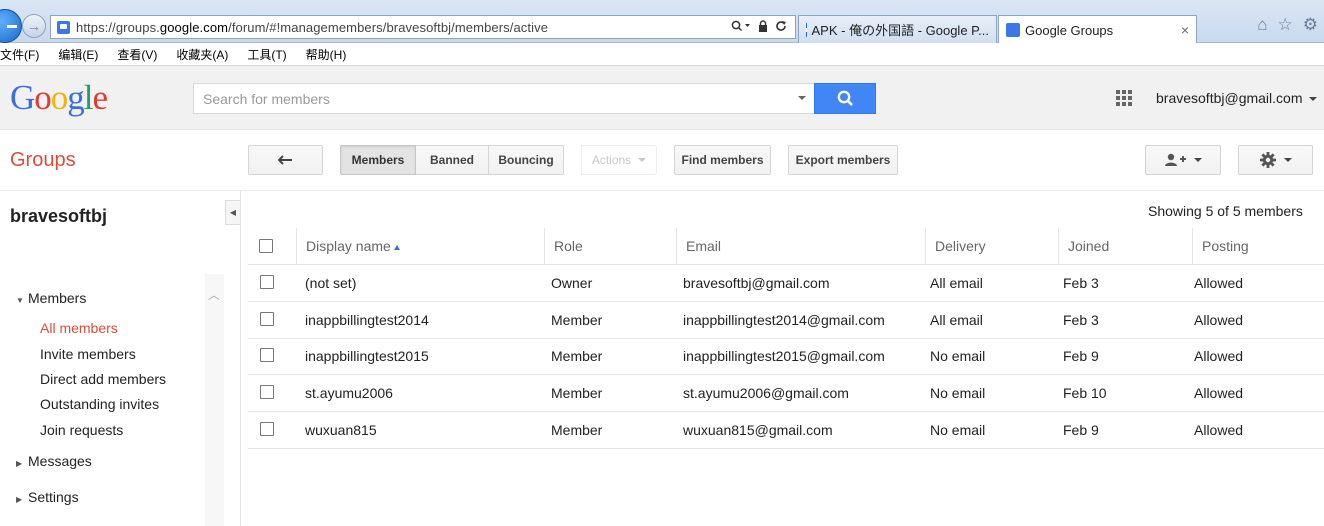 Image resolution: width=1324 pixels, height=526 pixels. What do you see at coordinates (1225, 211) in the screenshot?
I see `members-count: Showing 5 of 5 members` at bounding box center [1225, 211].